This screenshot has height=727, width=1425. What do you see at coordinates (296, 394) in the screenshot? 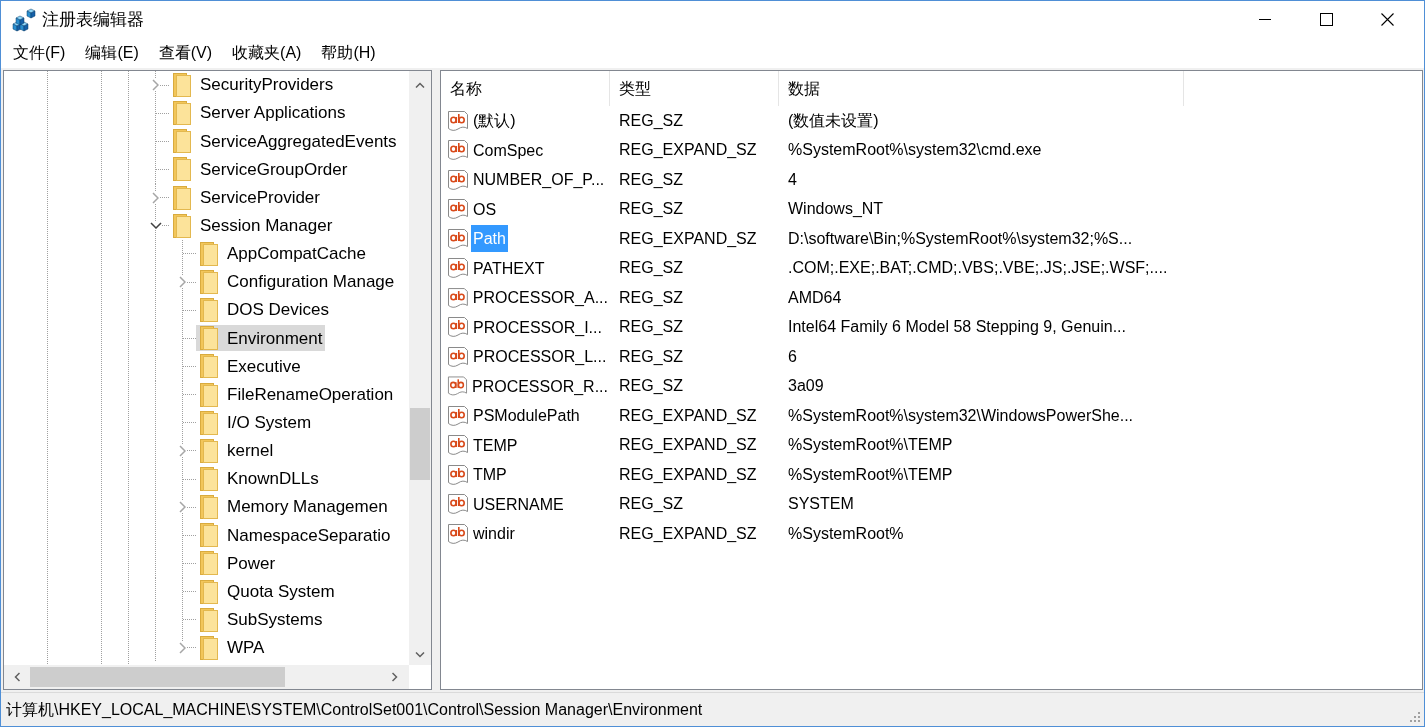
I see `tree-item: FileRenameOperation` at bounding box center [296, 394].